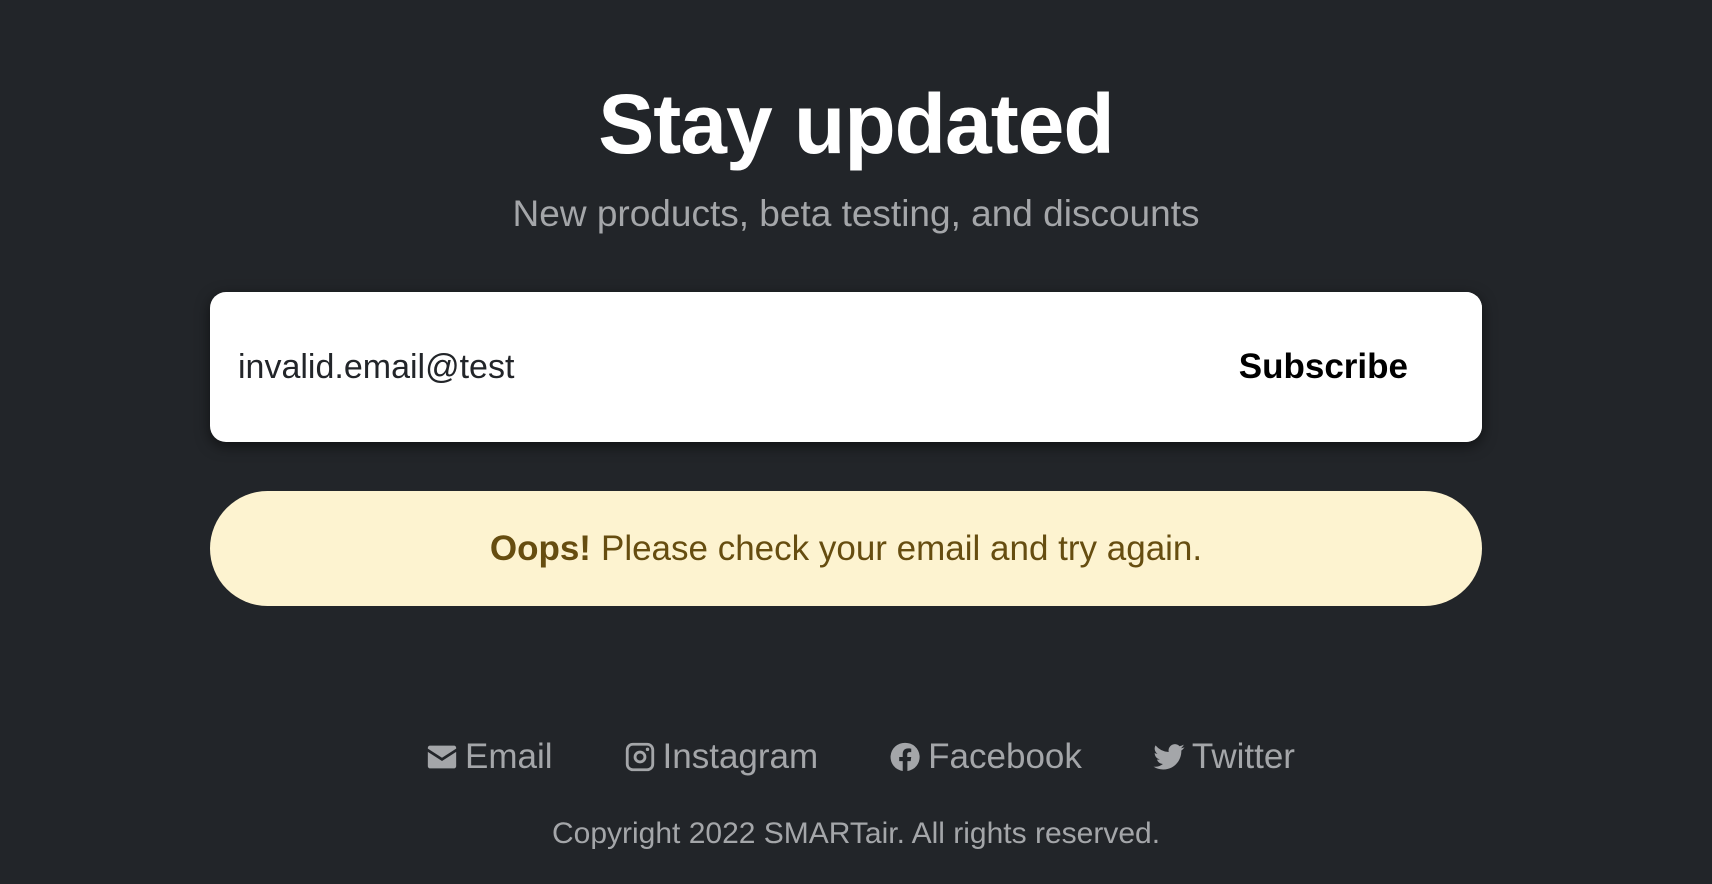  What do you see at coordinates (1243, 756) in the screenshot?
I see `social-link-label: Twitter` at bounding box center [1243, 756].